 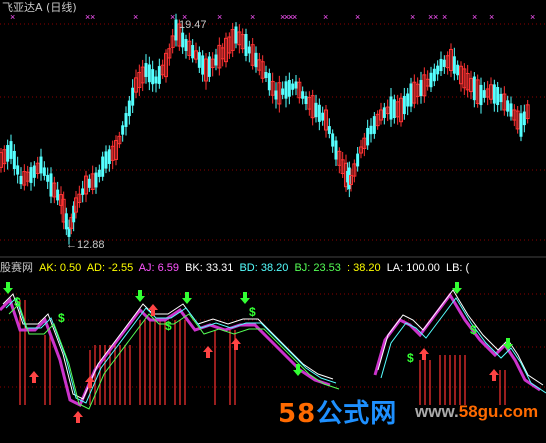 I want to click on indicator-bk: BK: 33.31, so click(x=209, y=268).